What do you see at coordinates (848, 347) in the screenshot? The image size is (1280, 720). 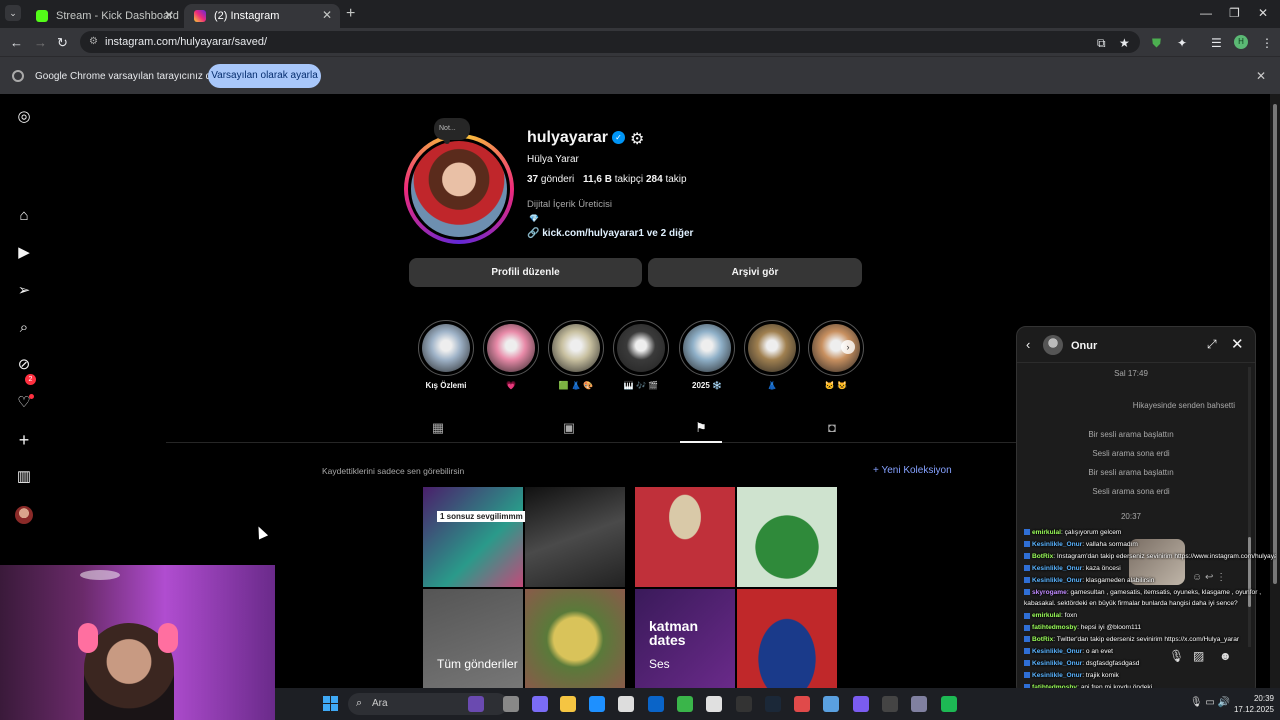 I see `highlights-next-icon: ›` at bounding box center [848, 347].